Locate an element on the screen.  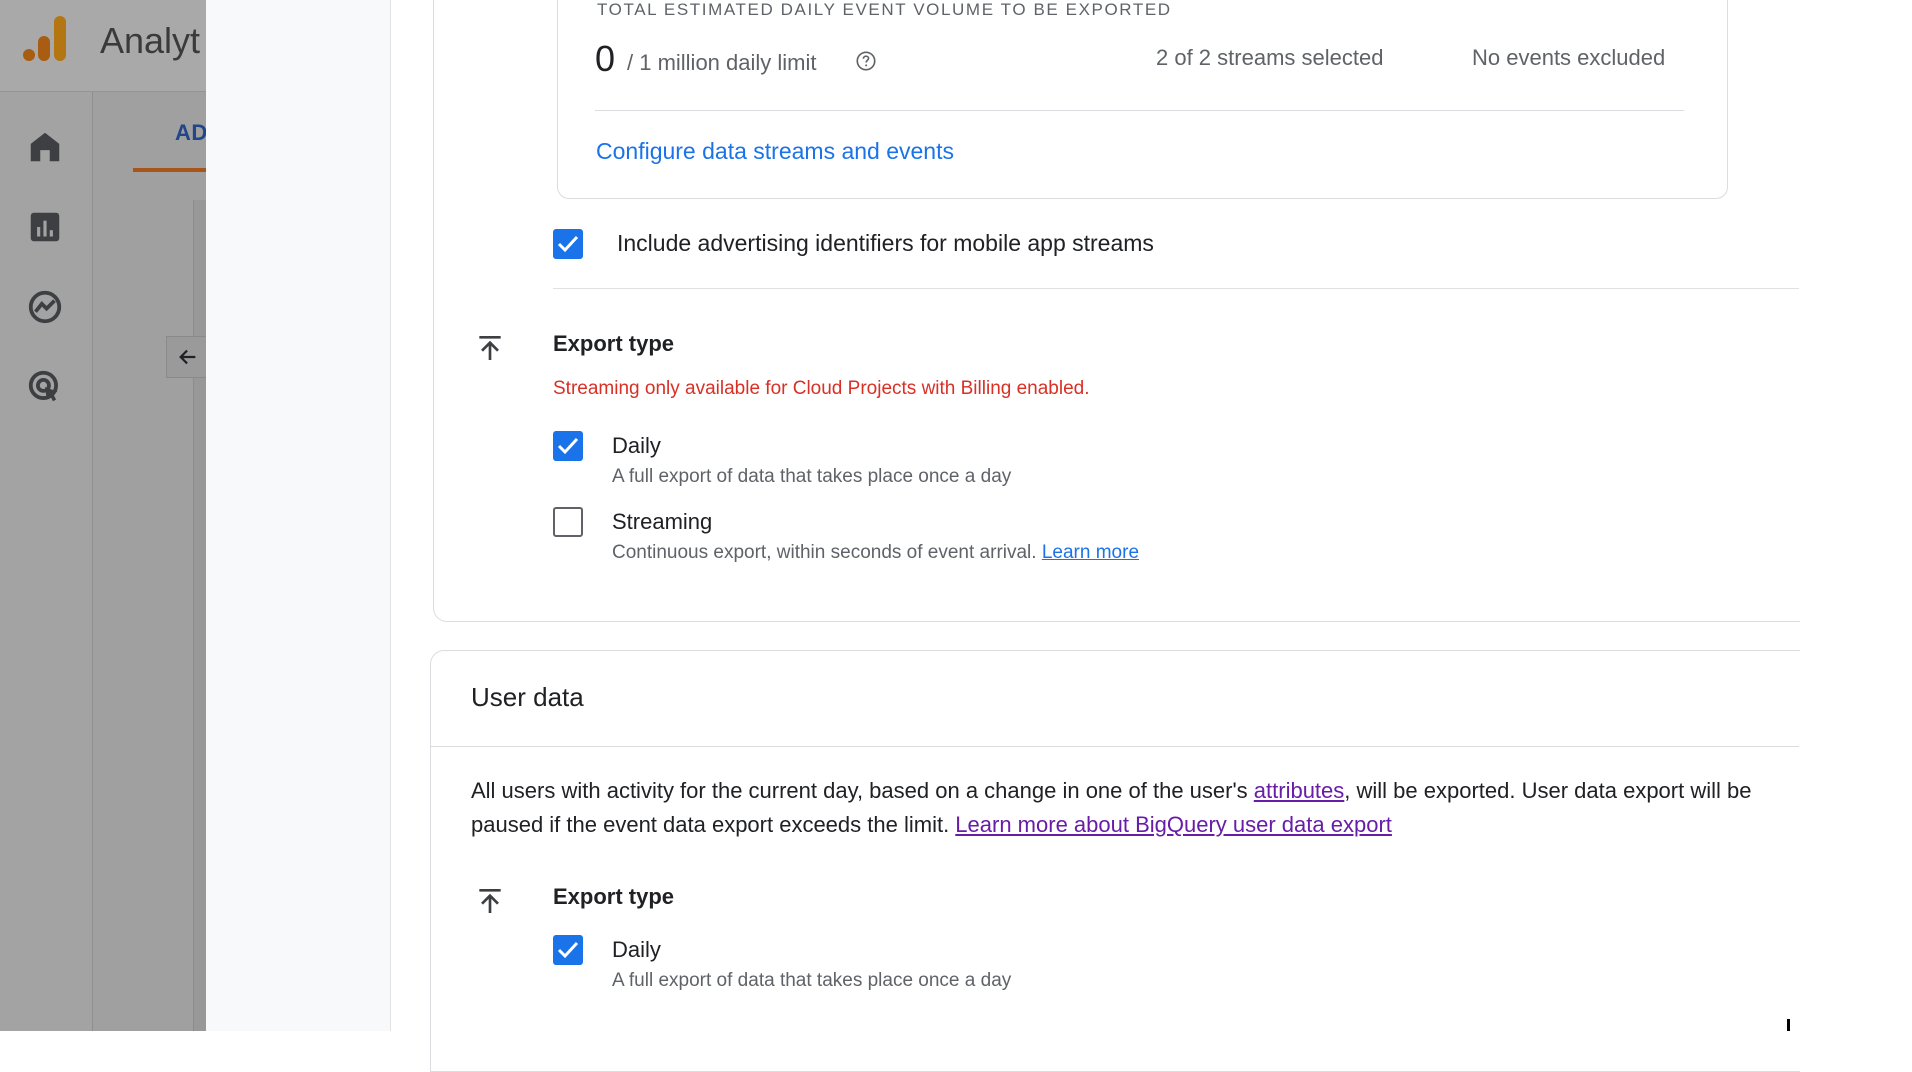
tab-admin: AD is located at coordinates (191, 133).